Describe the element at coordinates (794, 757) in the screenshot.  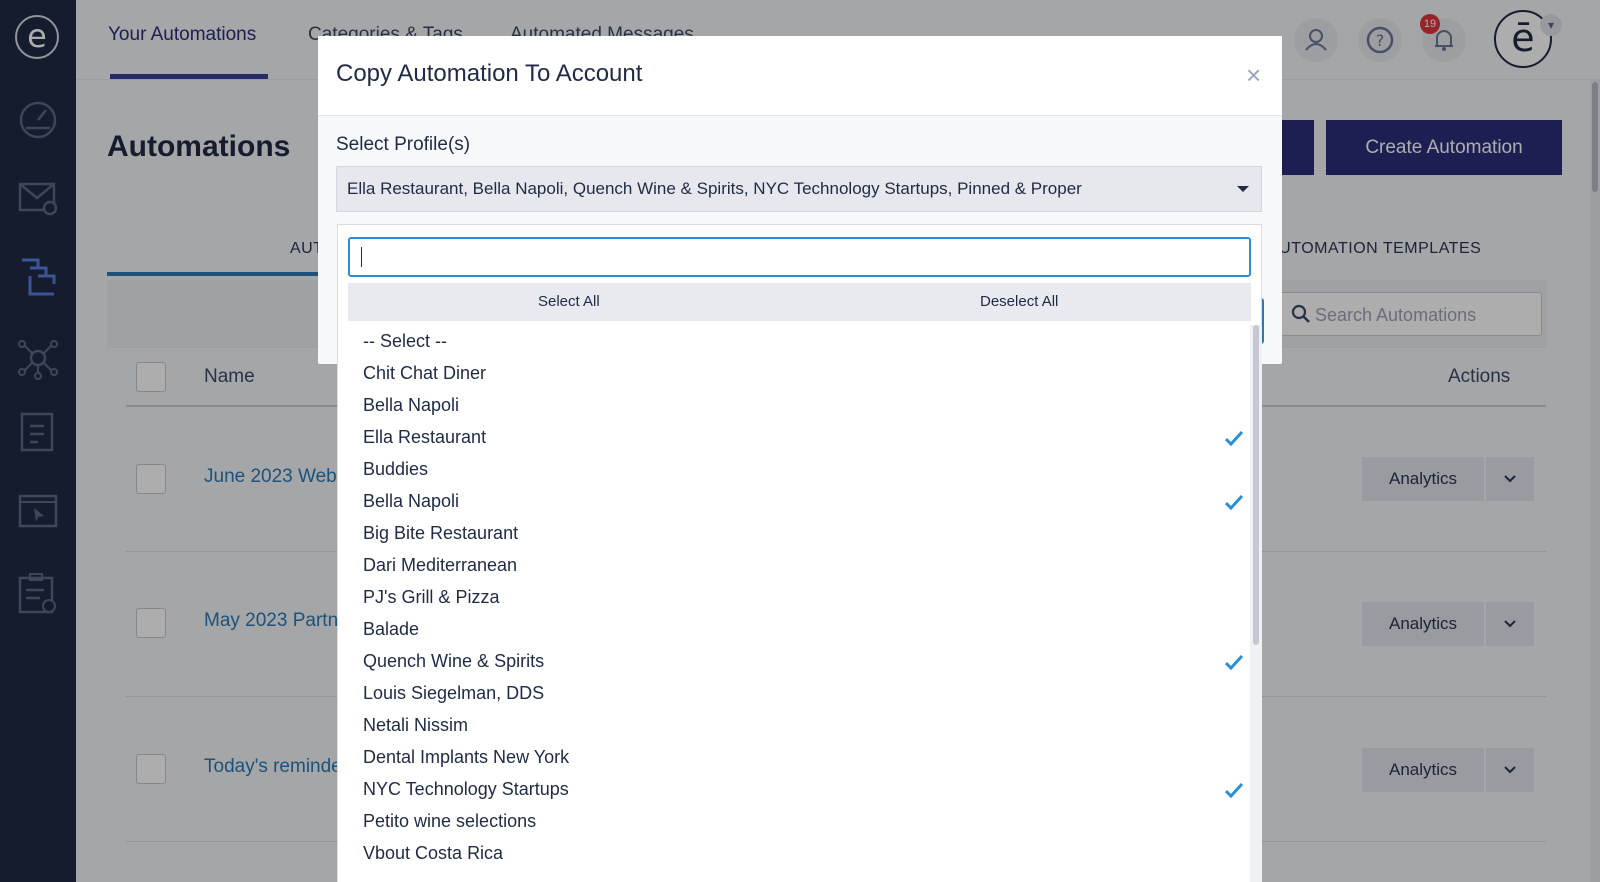
I see `dropdown-option: Dental Implants New York` at that location.